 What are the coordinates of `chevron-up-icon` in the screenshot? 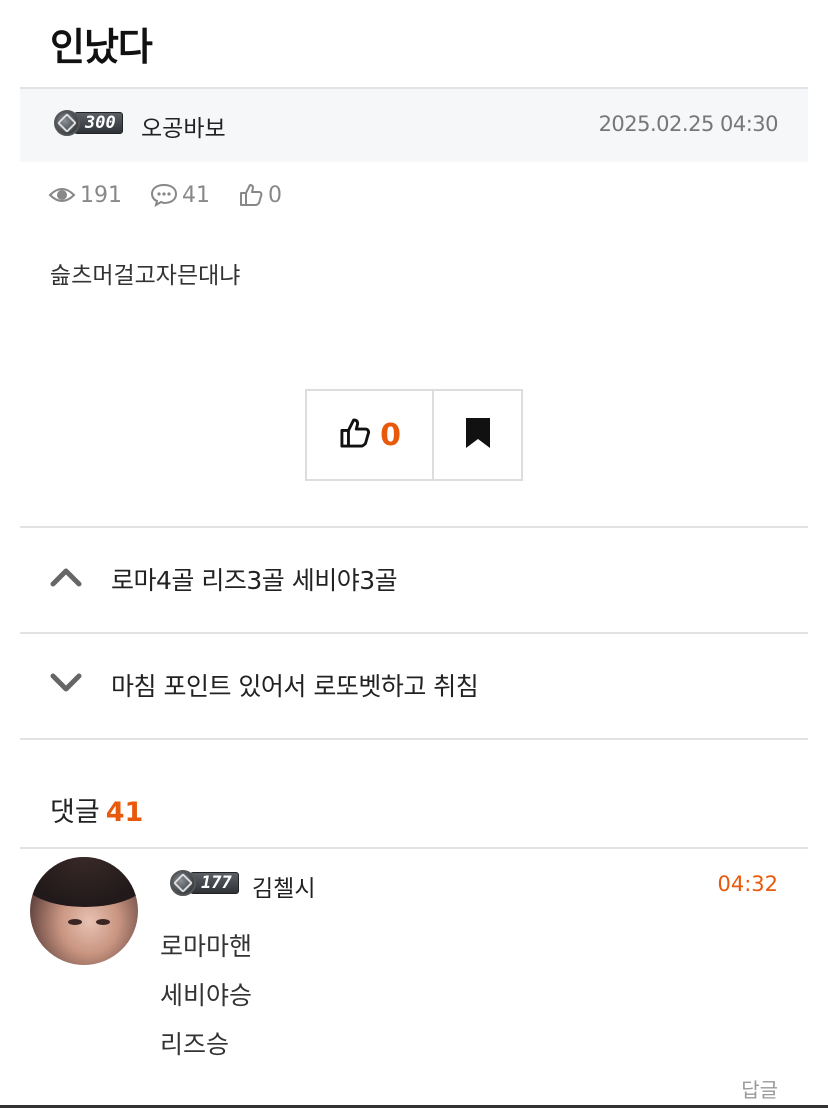 It's located at (66, 579).